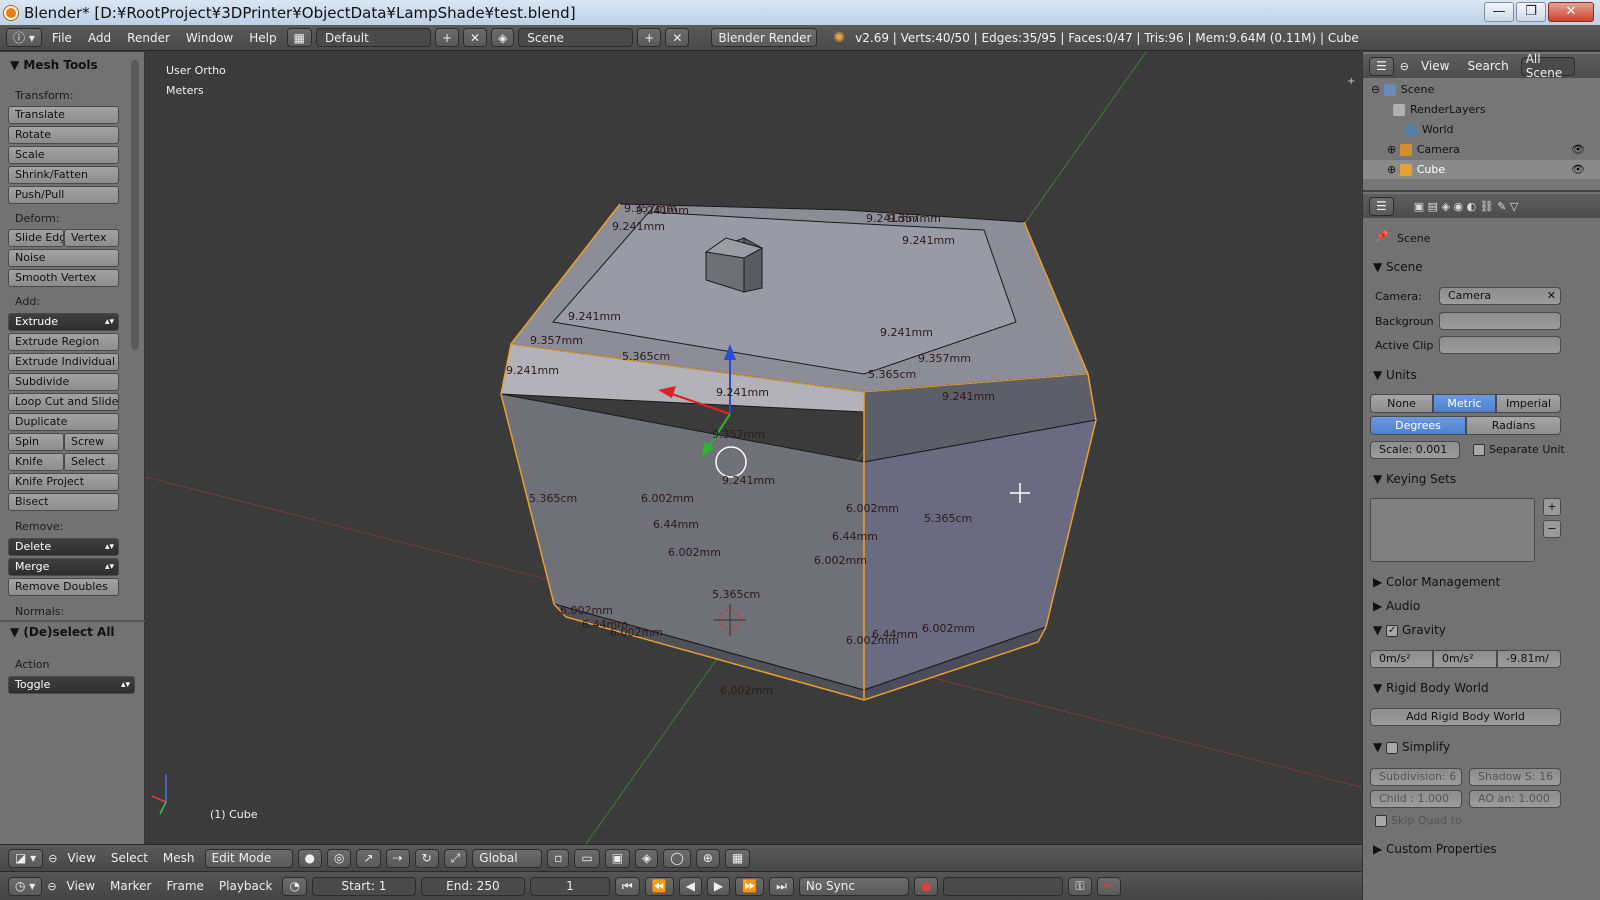  Describe the element at coordinates (91, 462) in the screenshot. I see `knife-select-button: Select` at that location.